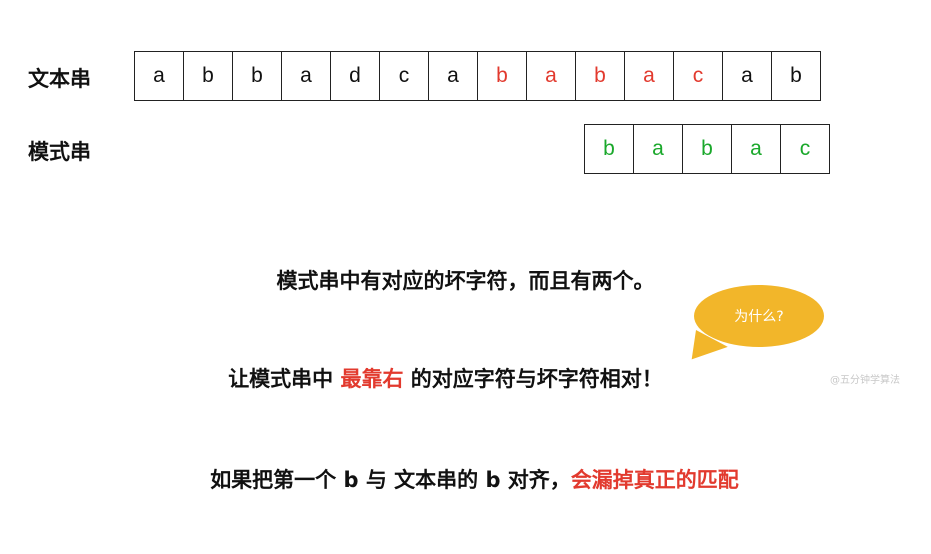 The width and height of the screenshot is (931, 554). I want to click on text-string-label: 文本串, so click(59, 79).